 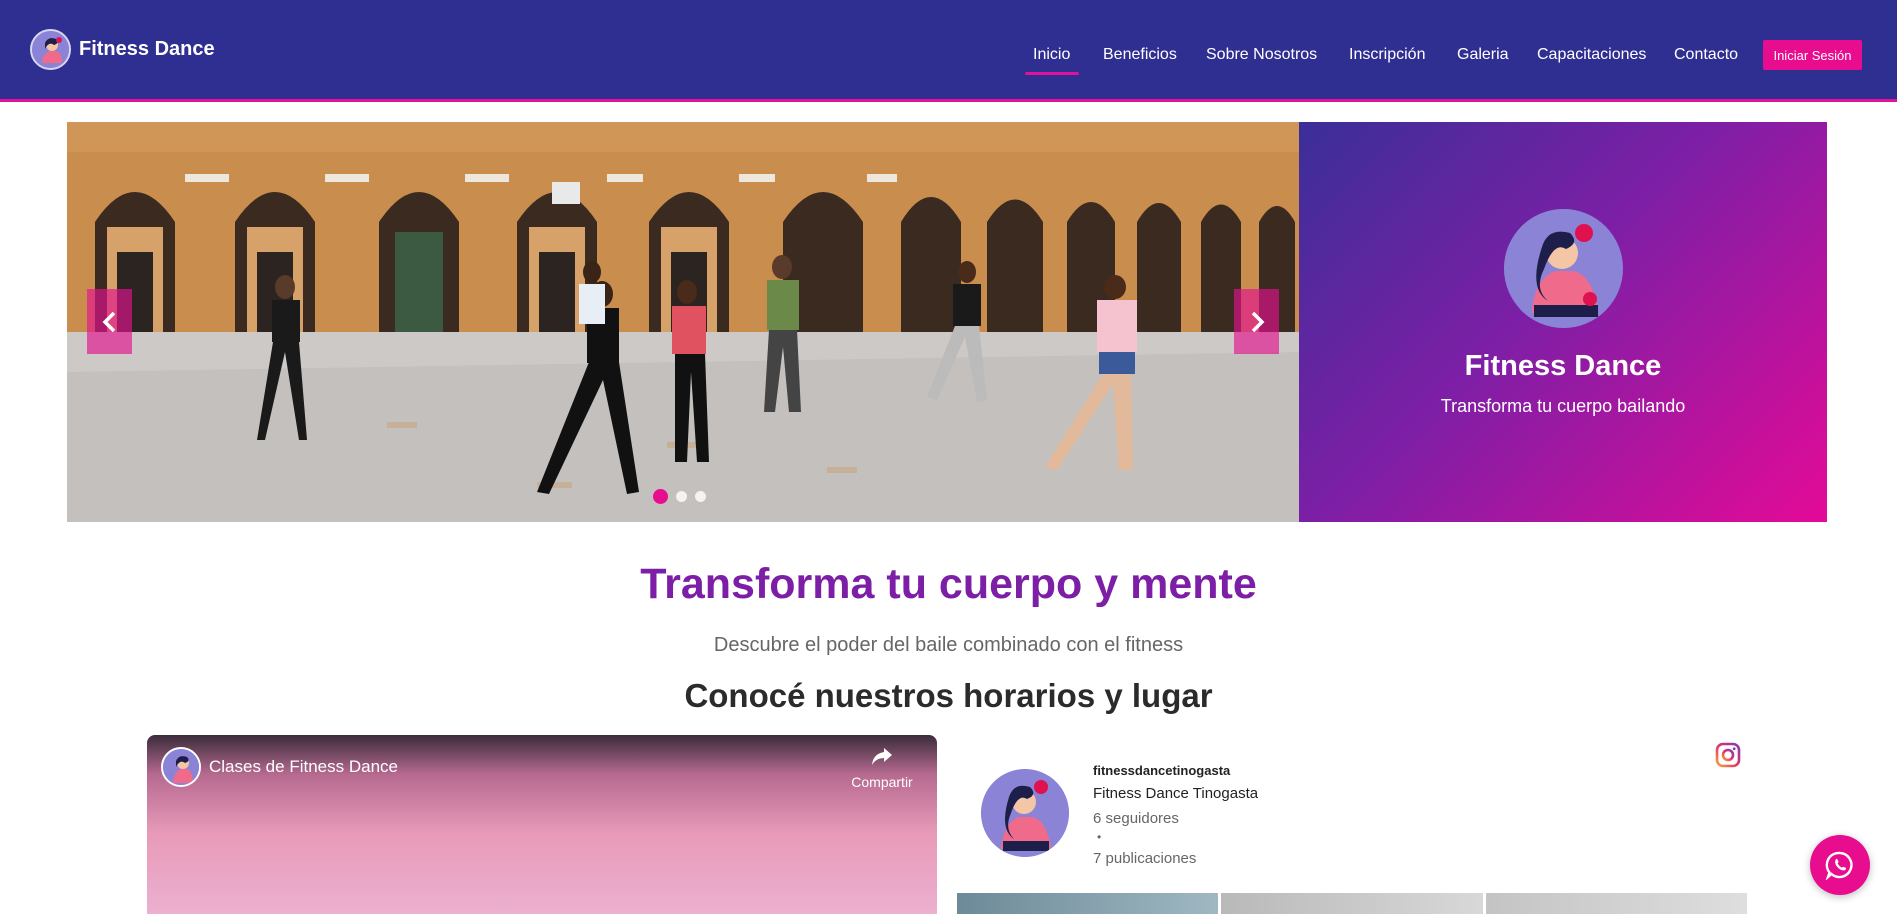 What do you see at coordinates (1140, 55) in the screenshot?
I see `nav-item-beneficios: Beneficios` at bounding box center [1140, 55].